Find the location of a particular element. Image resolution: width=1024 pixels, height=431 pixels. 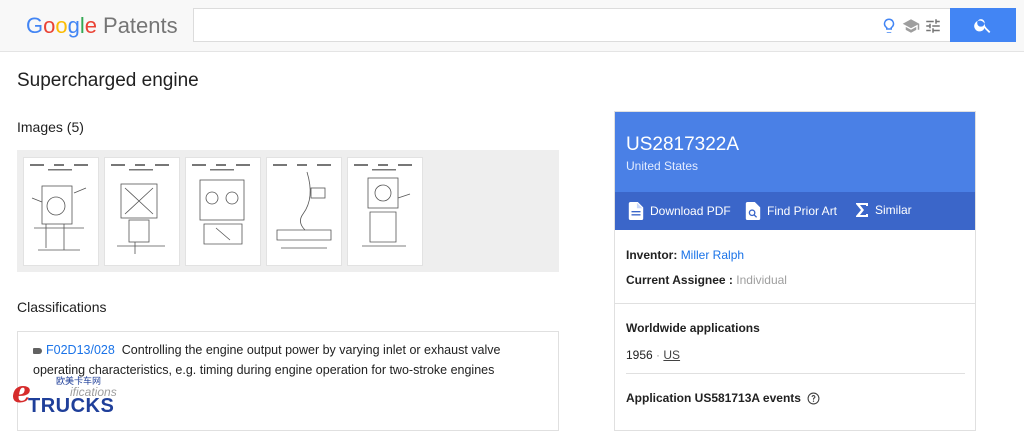

sigma-icon is located at coordinates (862, 210).